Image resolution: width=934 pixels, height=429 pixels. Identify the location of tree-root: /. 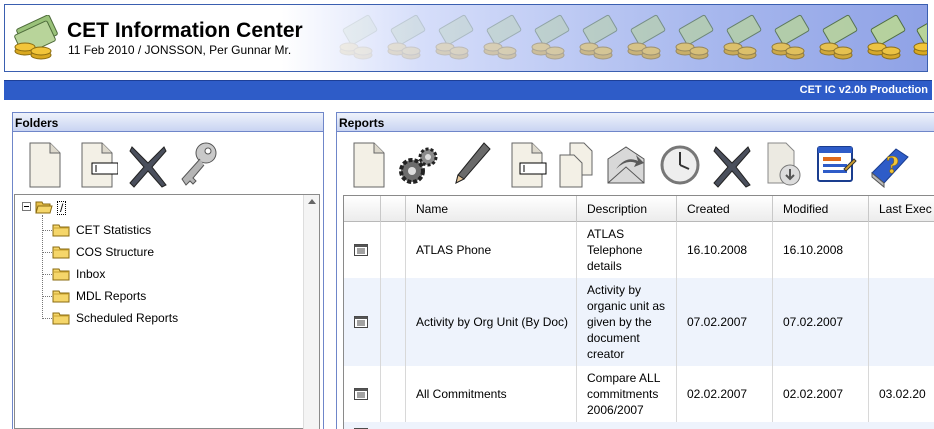
(62, 208).